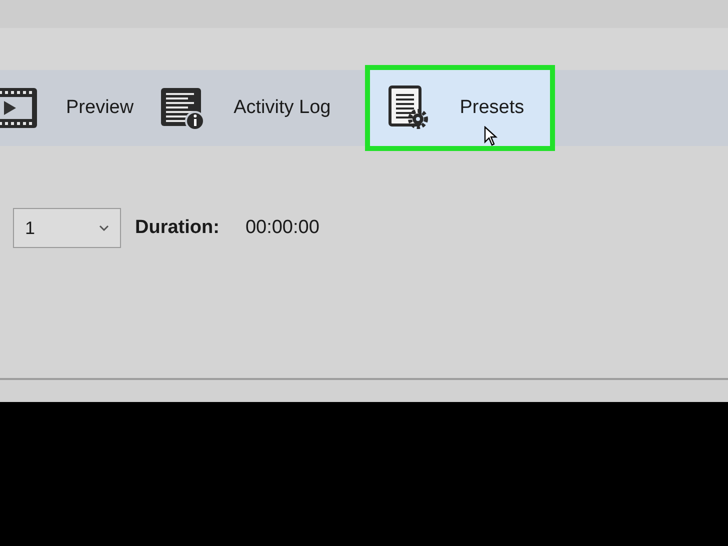 The height and width of the screenshot is (546, 728). What do you see at coordinates (258, 108) in the screenshot?
I see `toolbar-button: Activity Log` at bounding box center [258, 108].